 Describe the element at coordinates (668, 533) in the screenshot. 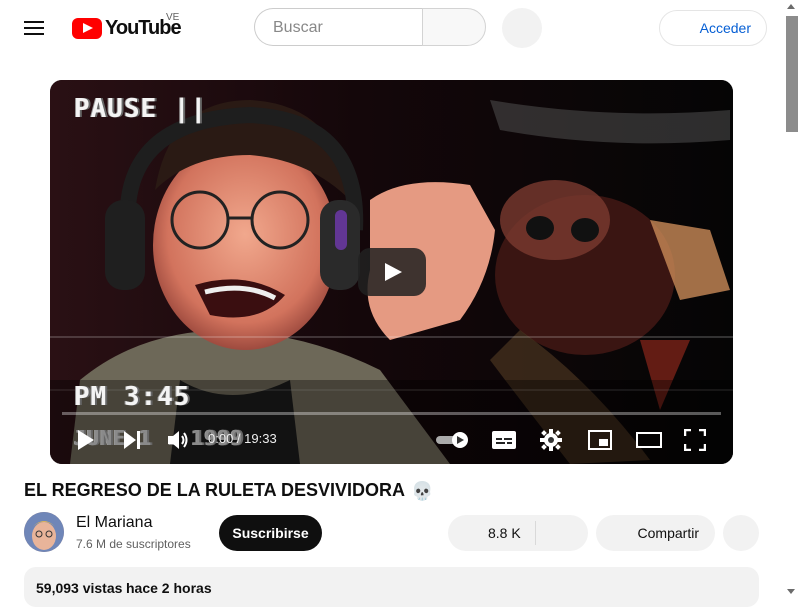

I see `share-label: Compartir` at that location.